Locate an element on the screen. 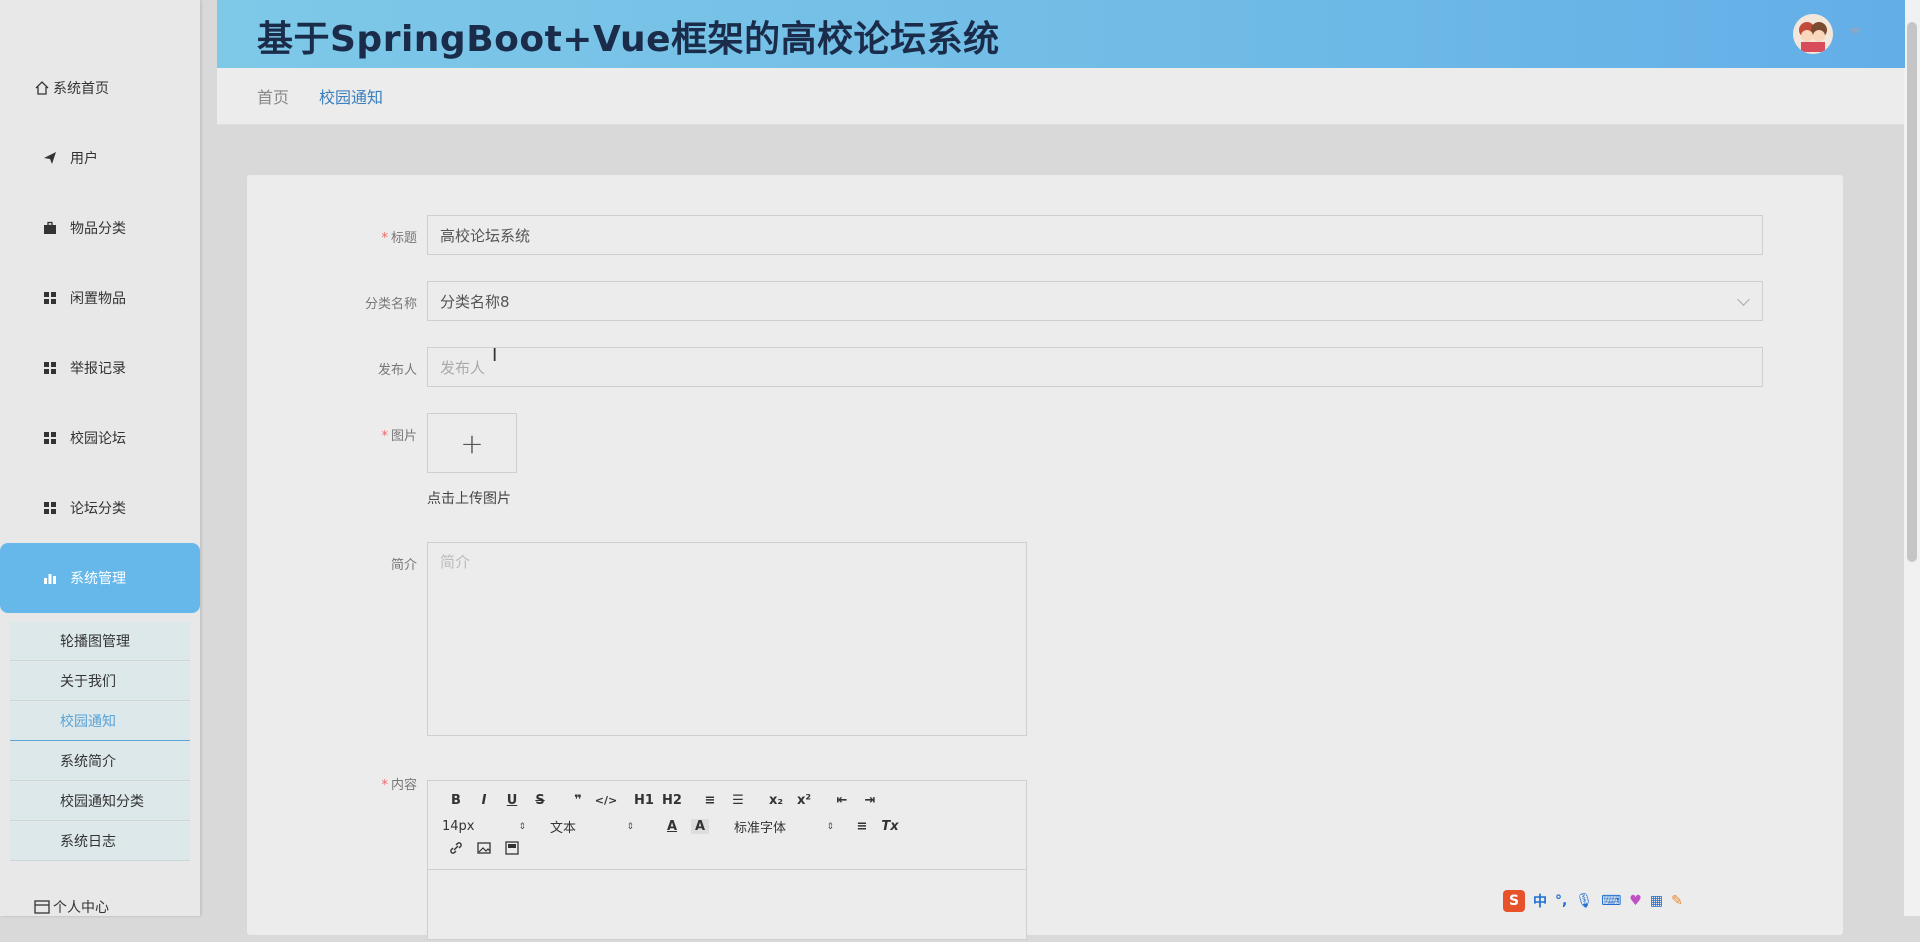  intro-textarea: 简介 is located at coordinates (727, 639).